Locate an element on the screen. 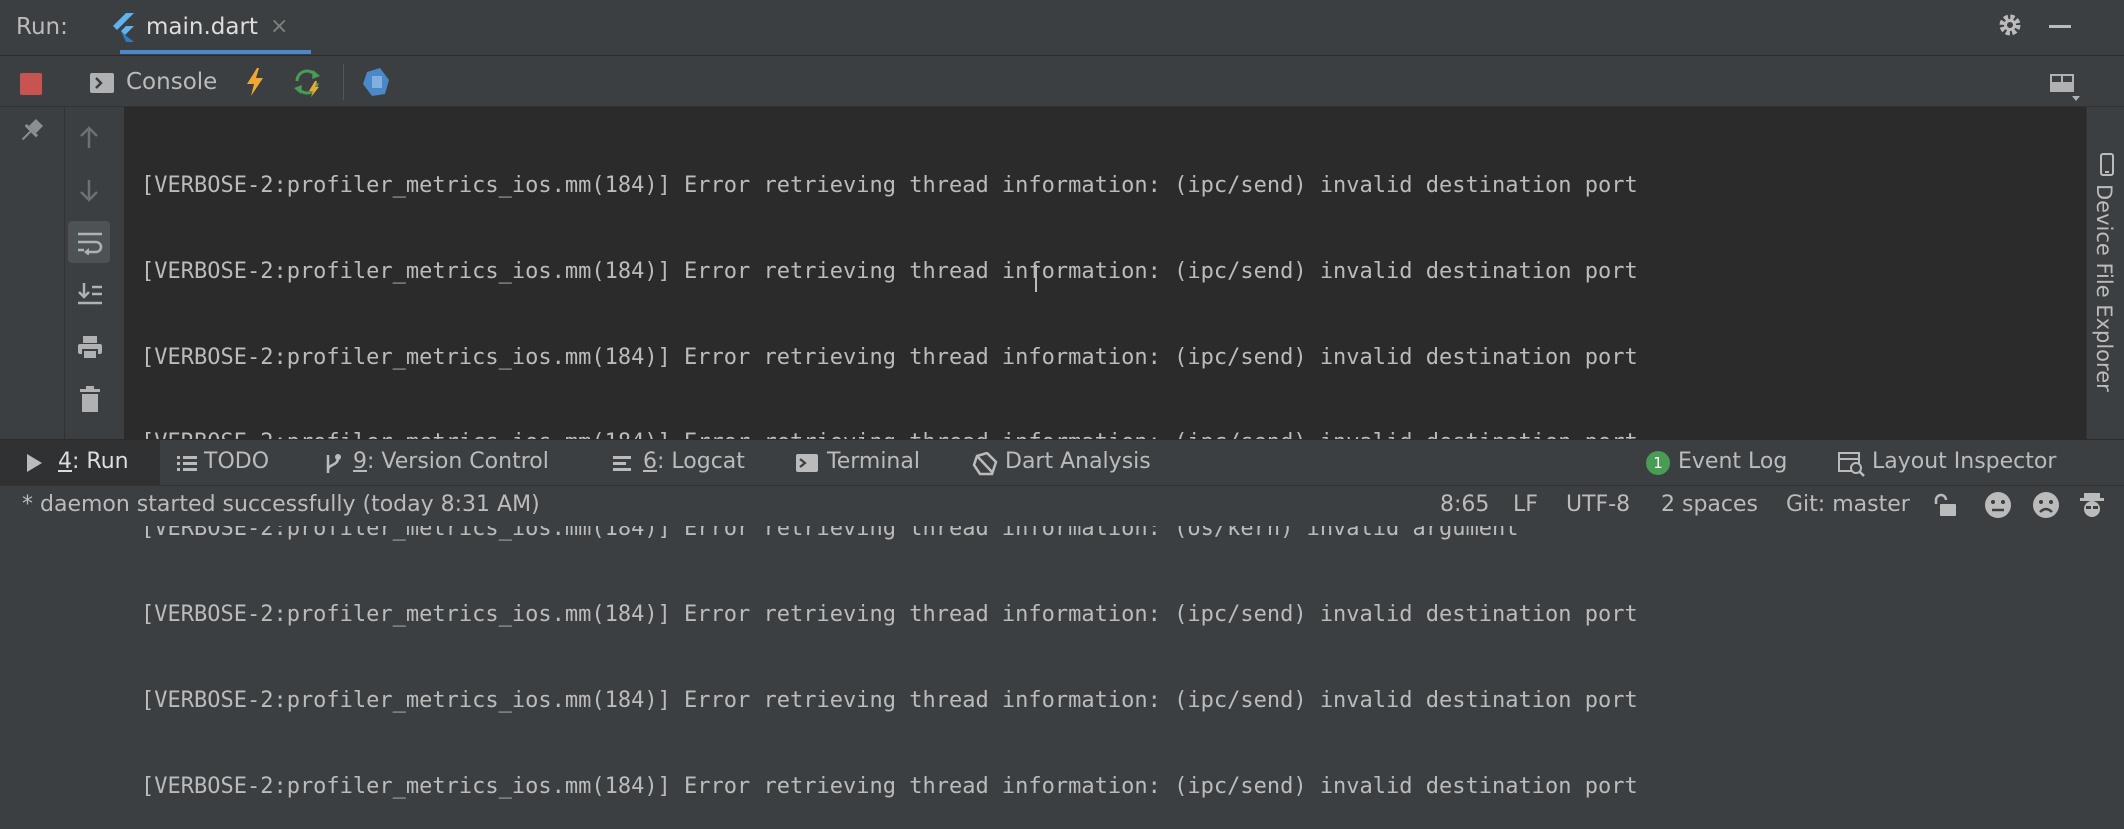  lock-icon is located at coordinates (1945, 505).